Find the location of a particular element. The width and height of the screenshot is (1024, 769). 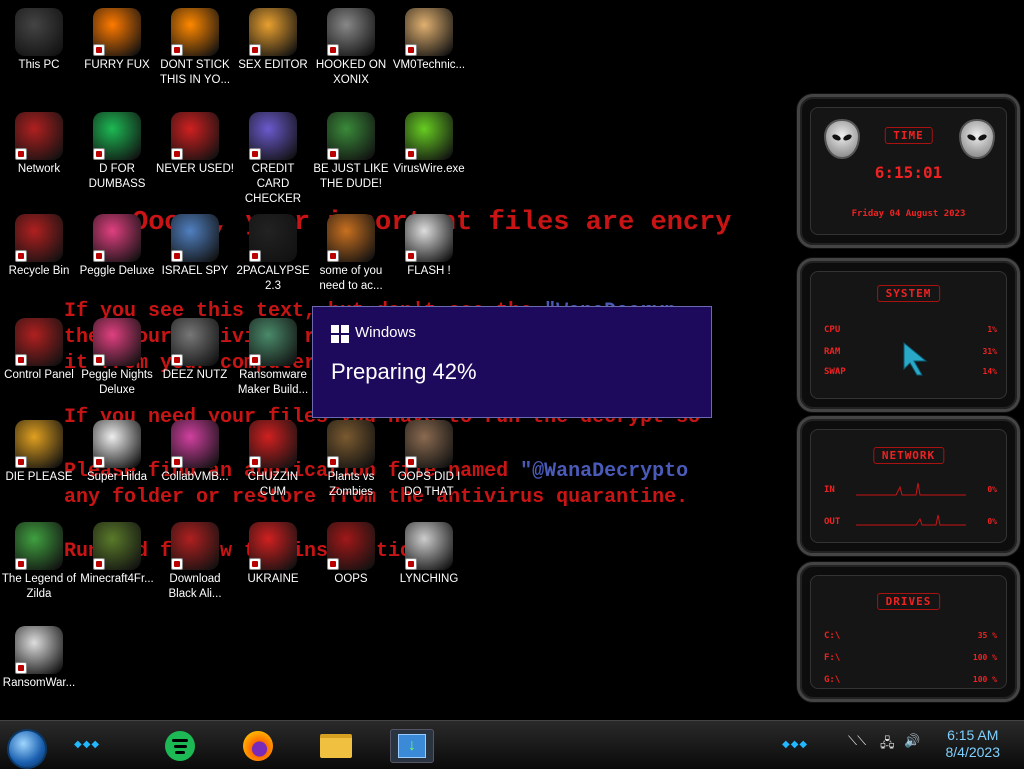

desktop-icon: FURRY FUX is located at coordinates (117, 40).